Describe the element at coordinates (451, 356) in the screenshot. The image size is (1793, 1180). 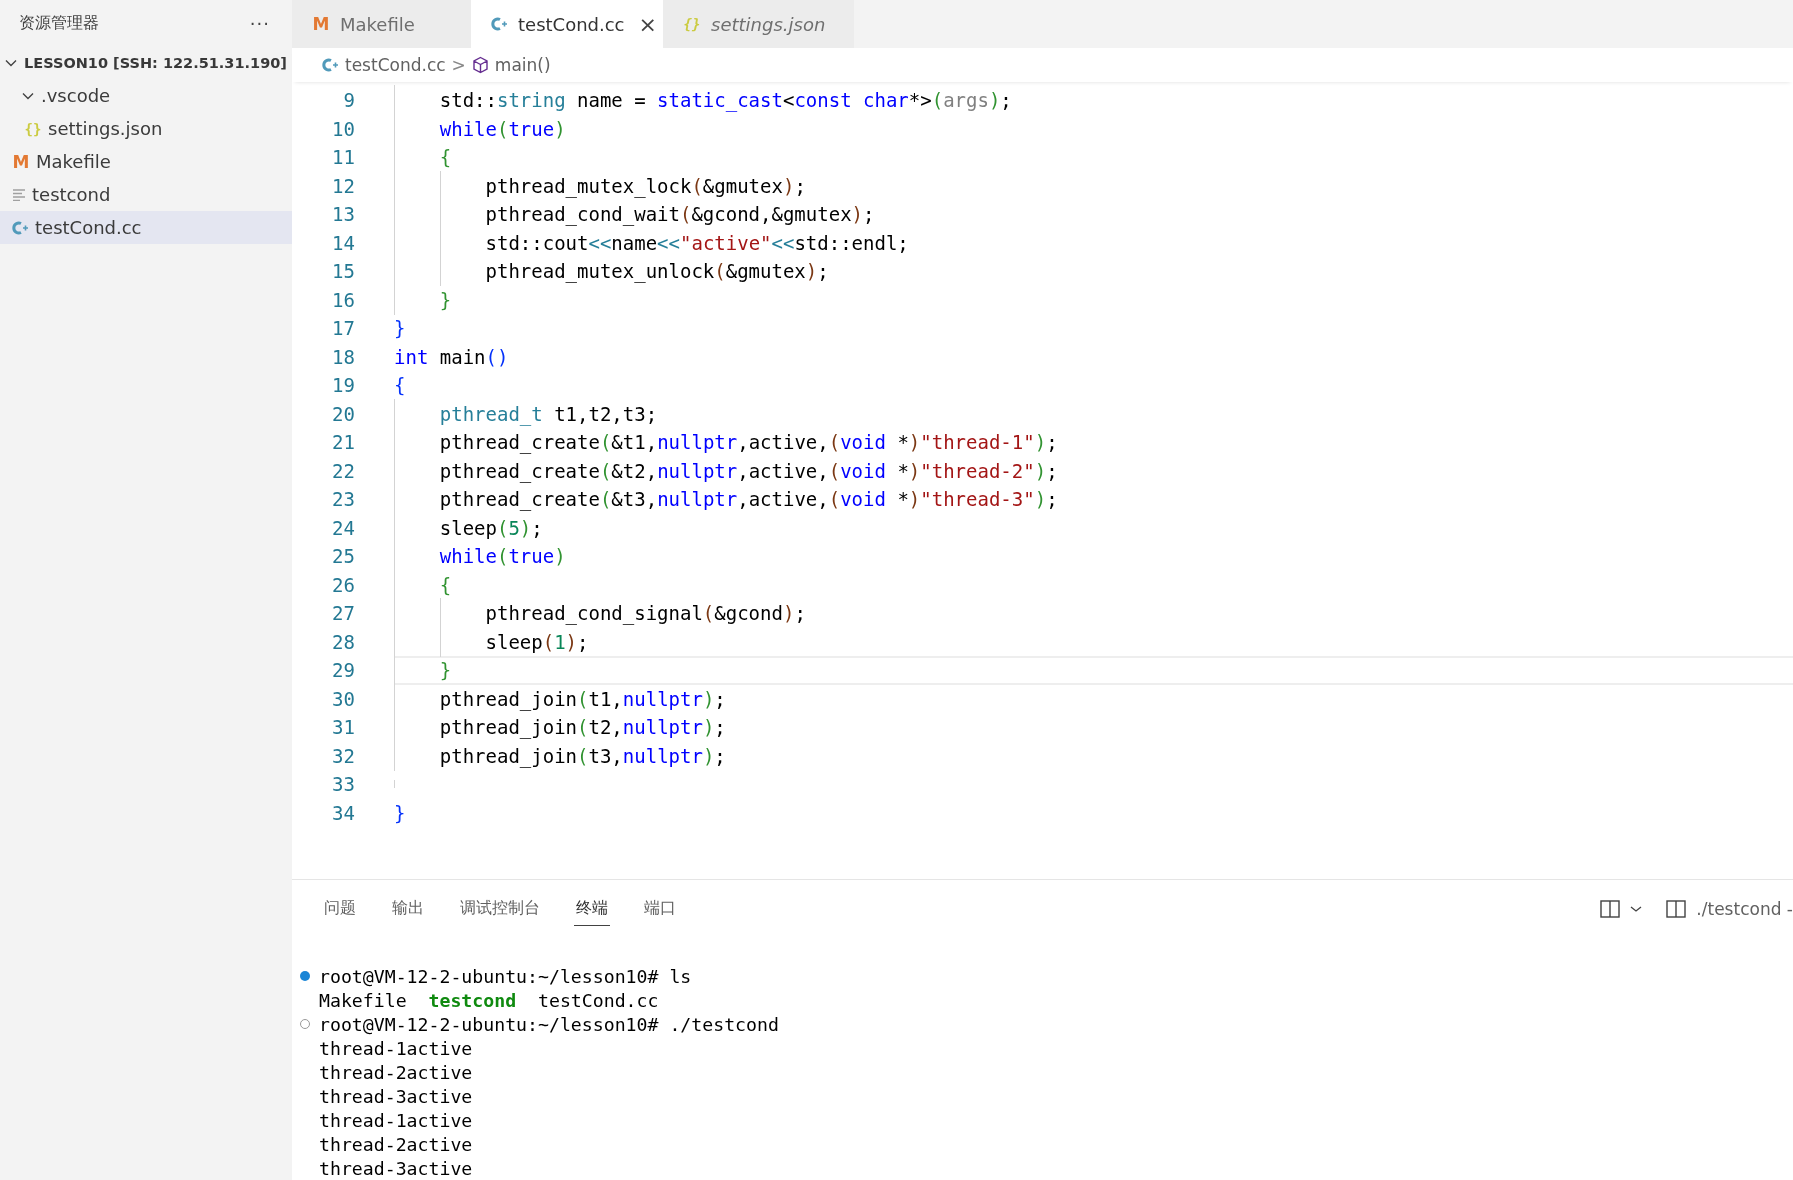
I see `code-line: int main()` at that location.